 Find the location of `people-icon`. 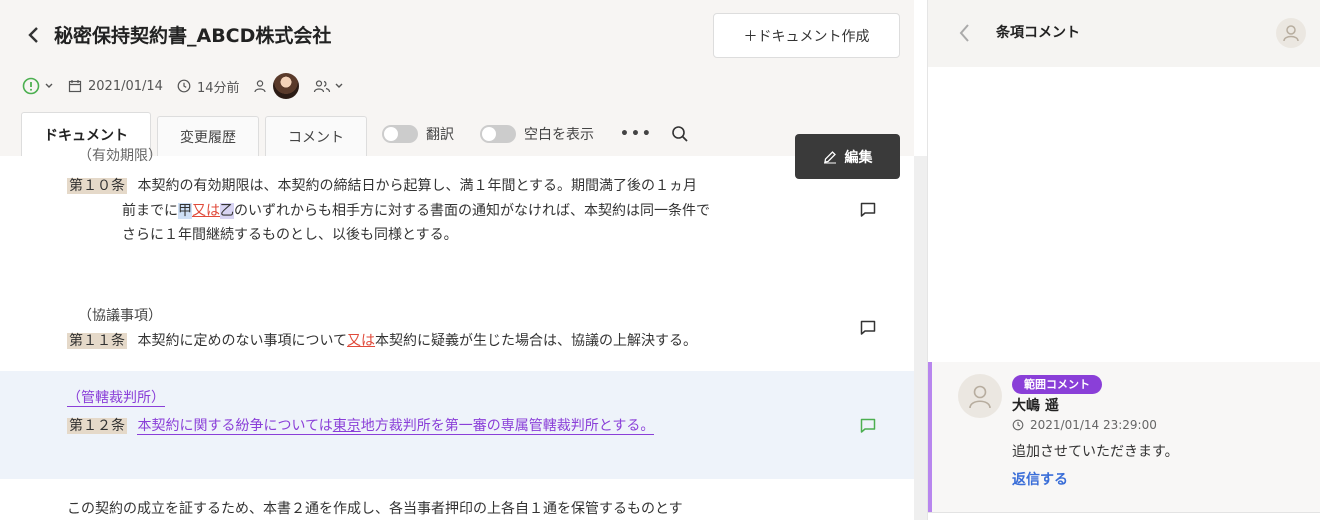

people-icon is located at coordinates (322, 86).